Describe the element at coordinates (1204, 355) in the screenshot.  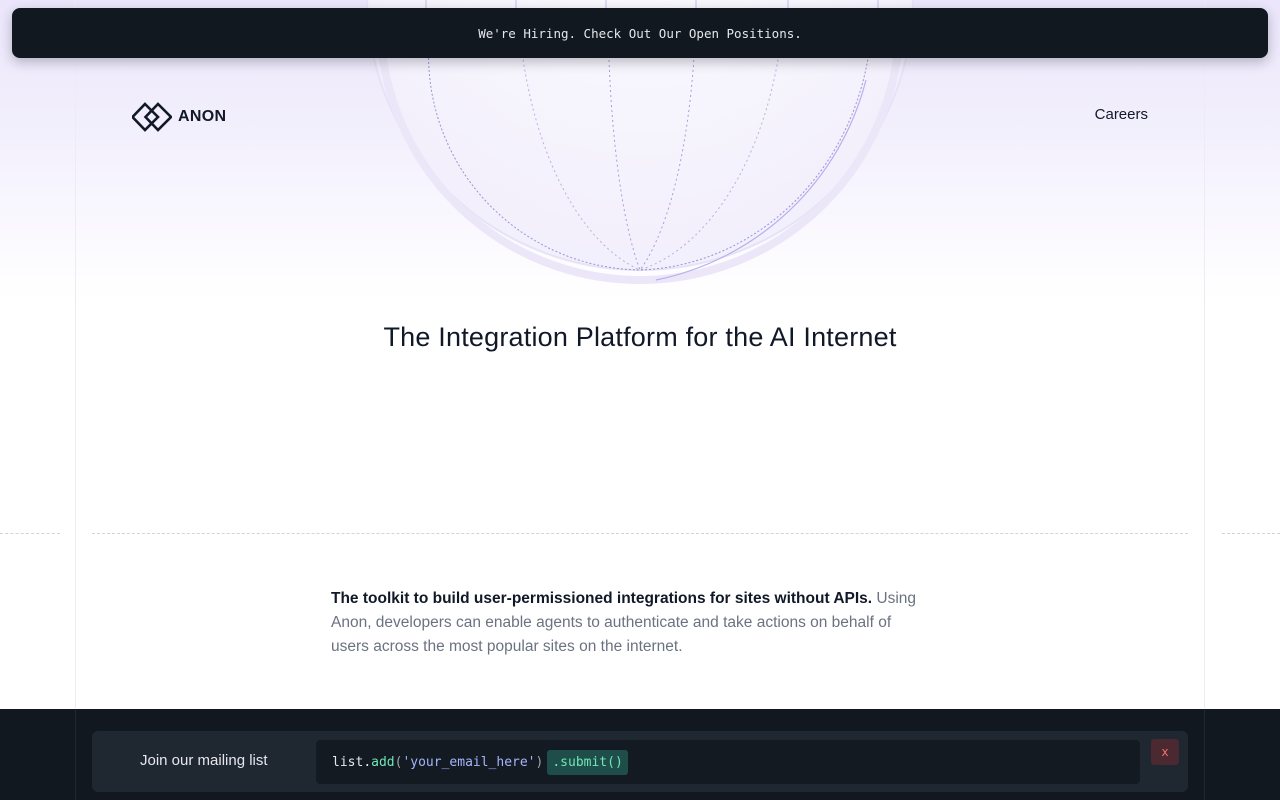
I see `frame-line-right` at that location.